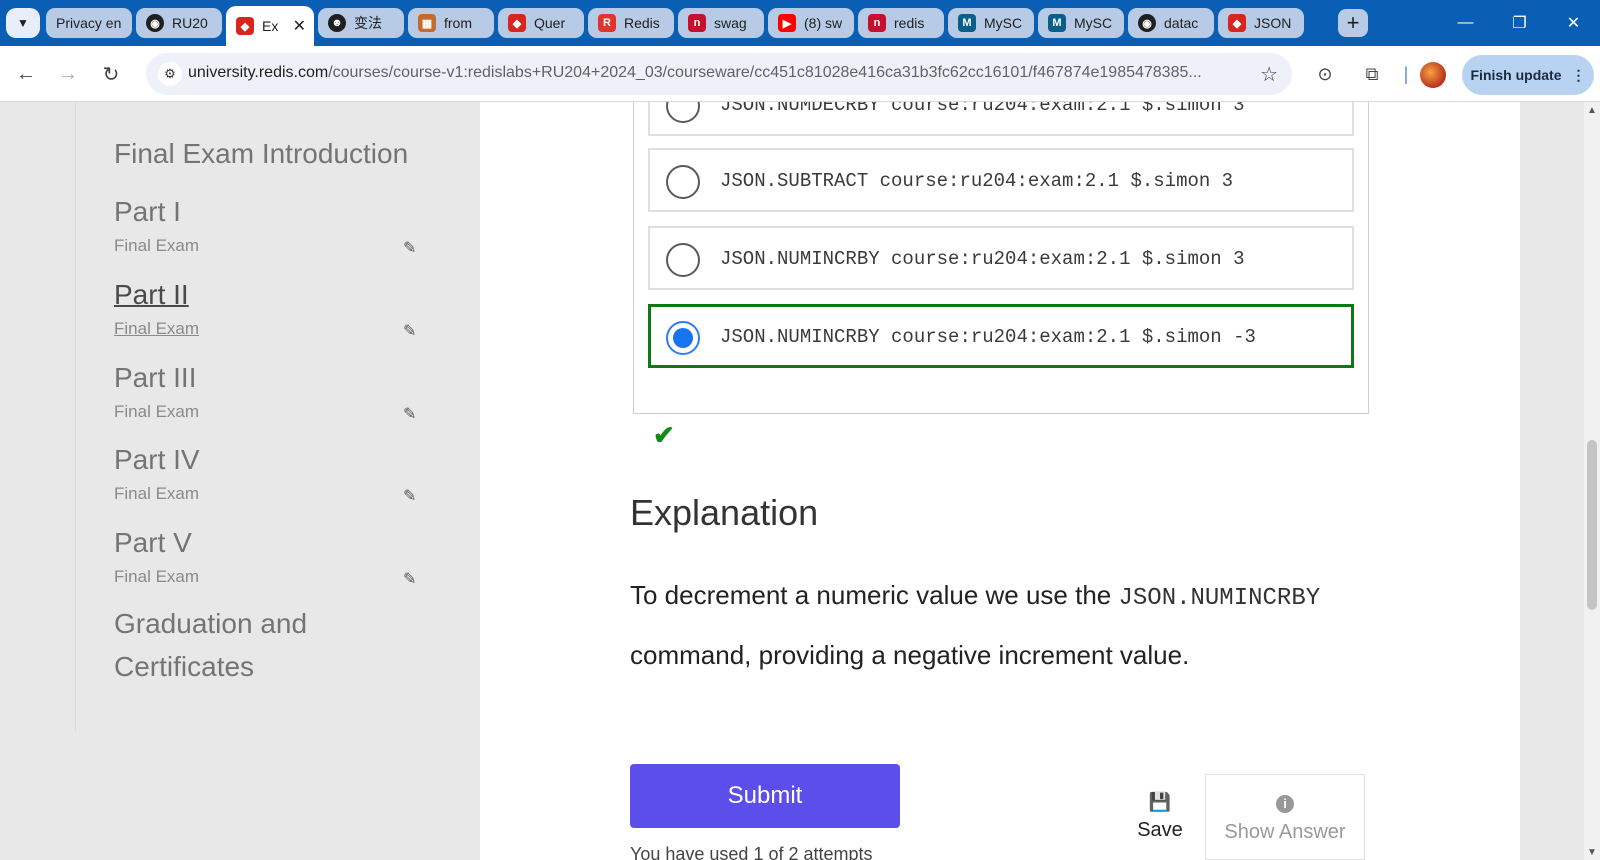 Image resolution: width=1600 pixels, height=860 pixels. I want to click on profile-avatar, so click(1433, 75).